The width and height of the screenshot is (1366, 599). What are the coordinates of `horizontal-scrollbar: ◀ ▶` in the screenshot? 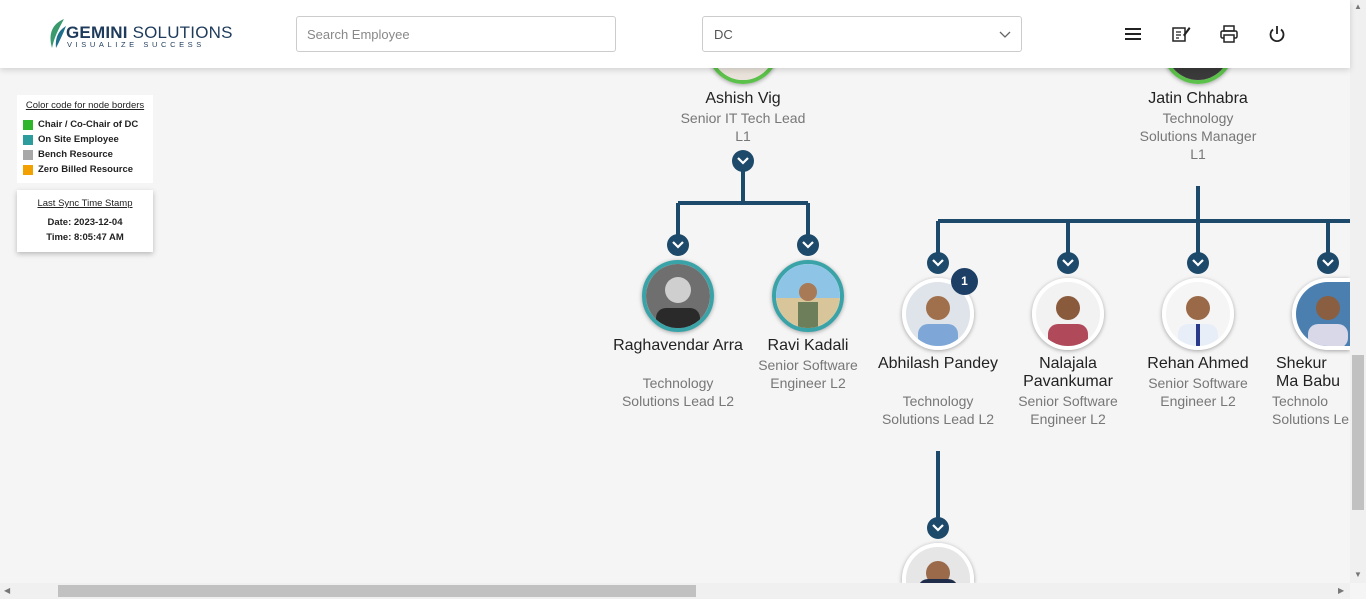 It's located at (675, 591).